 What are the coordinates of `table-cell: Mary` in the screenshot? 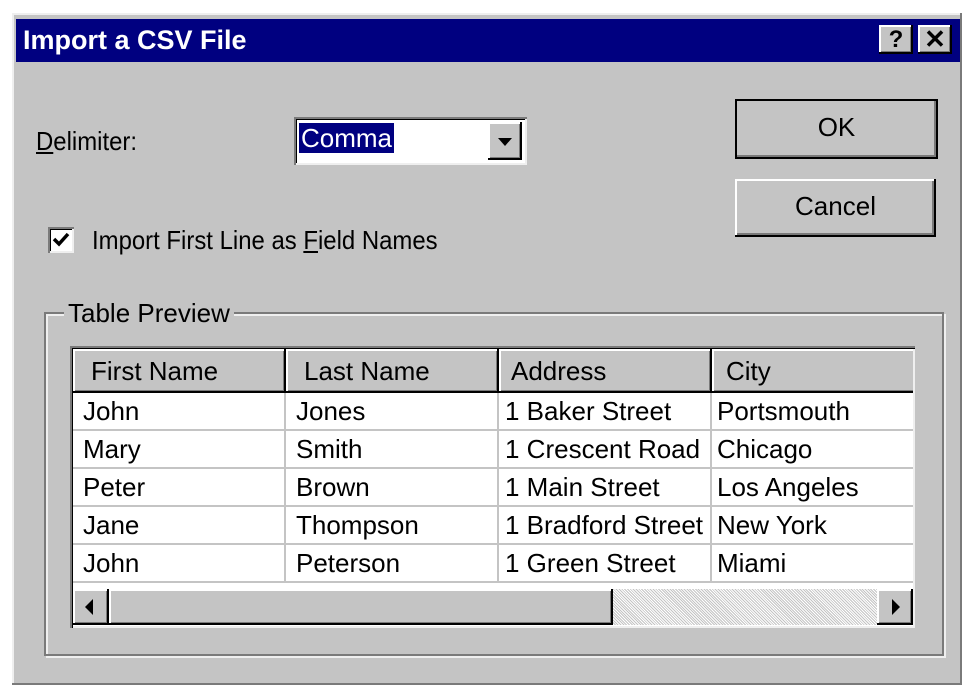 It's located at (179, 450).